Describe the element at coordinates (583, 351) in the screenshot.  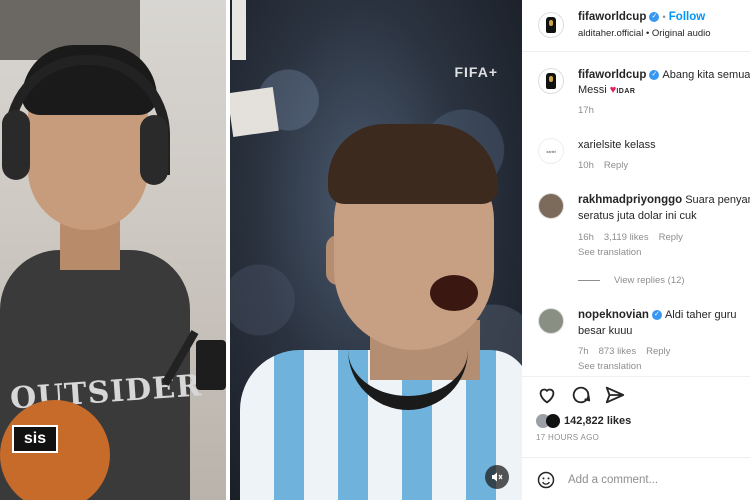
I see `comment-time: 7h` at that location.